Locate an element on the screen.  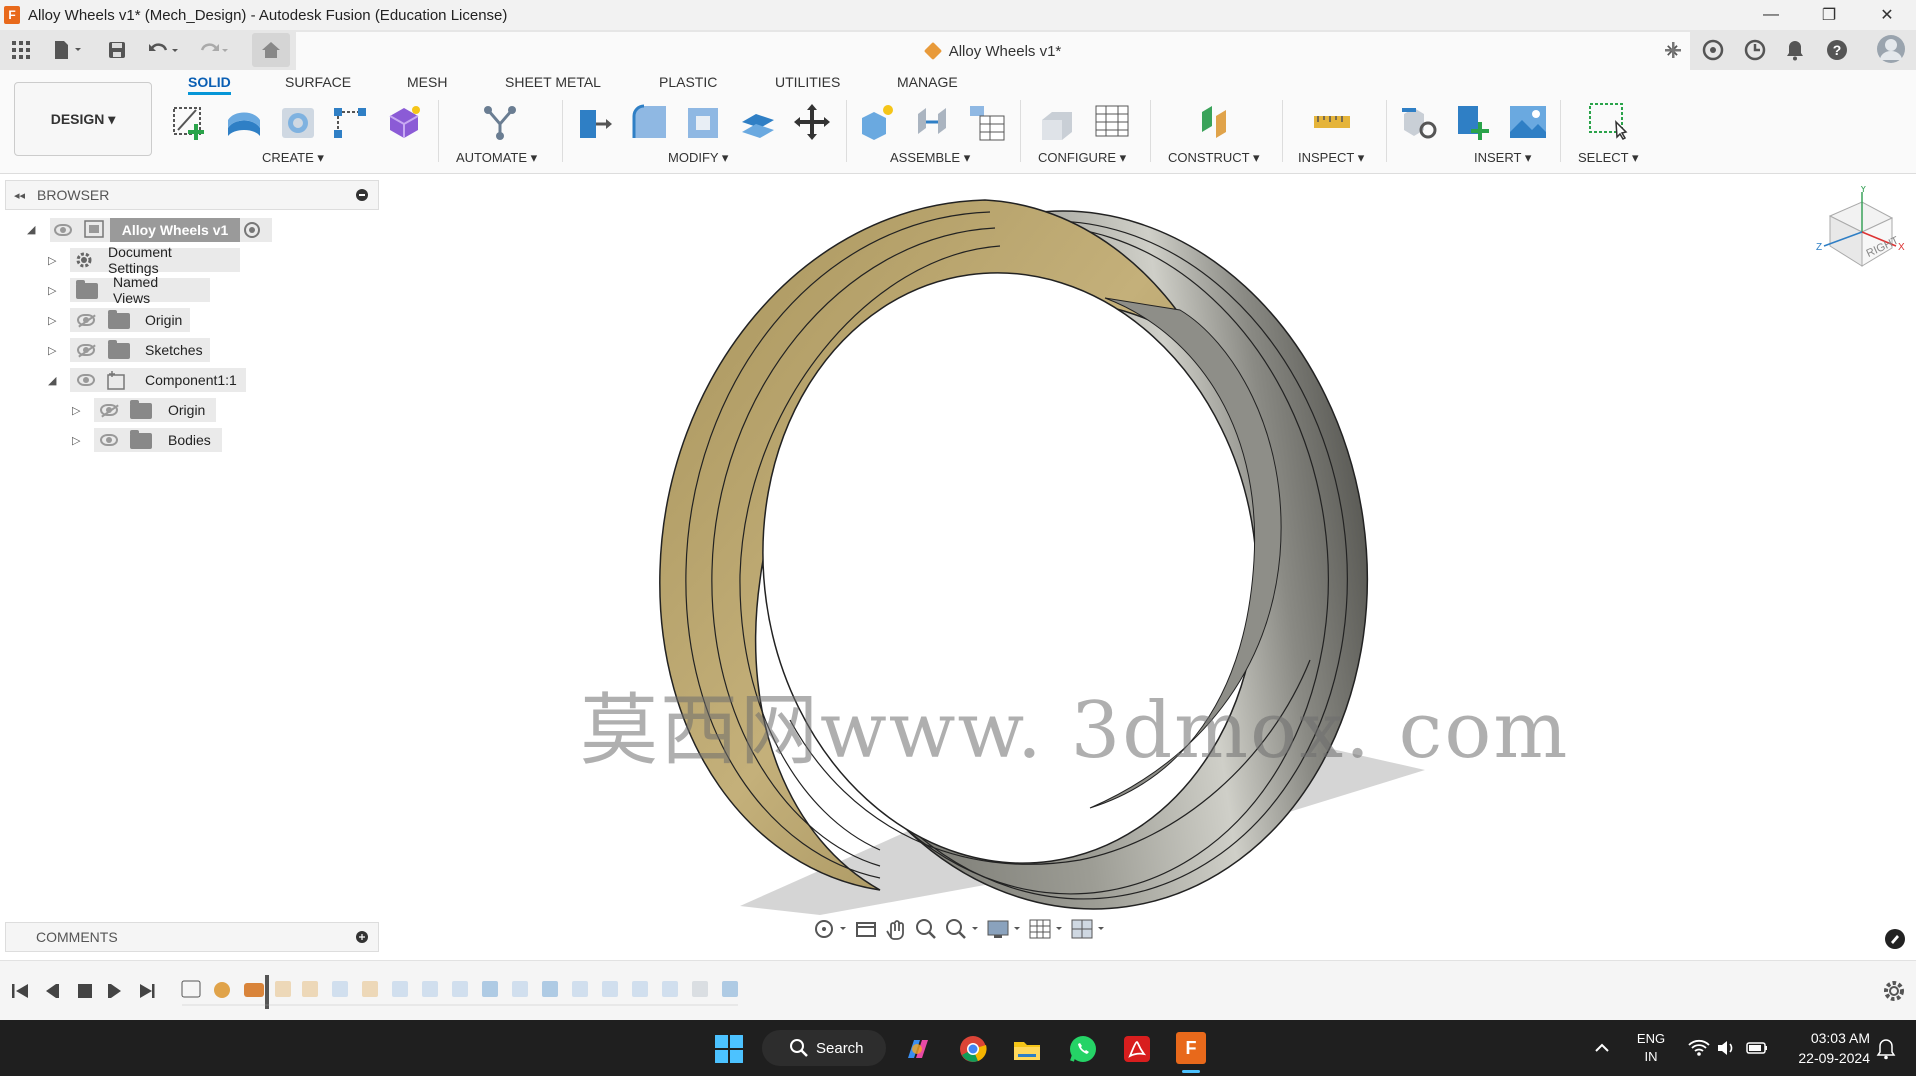
copilot-icon is located at coordinates (917, 1049).